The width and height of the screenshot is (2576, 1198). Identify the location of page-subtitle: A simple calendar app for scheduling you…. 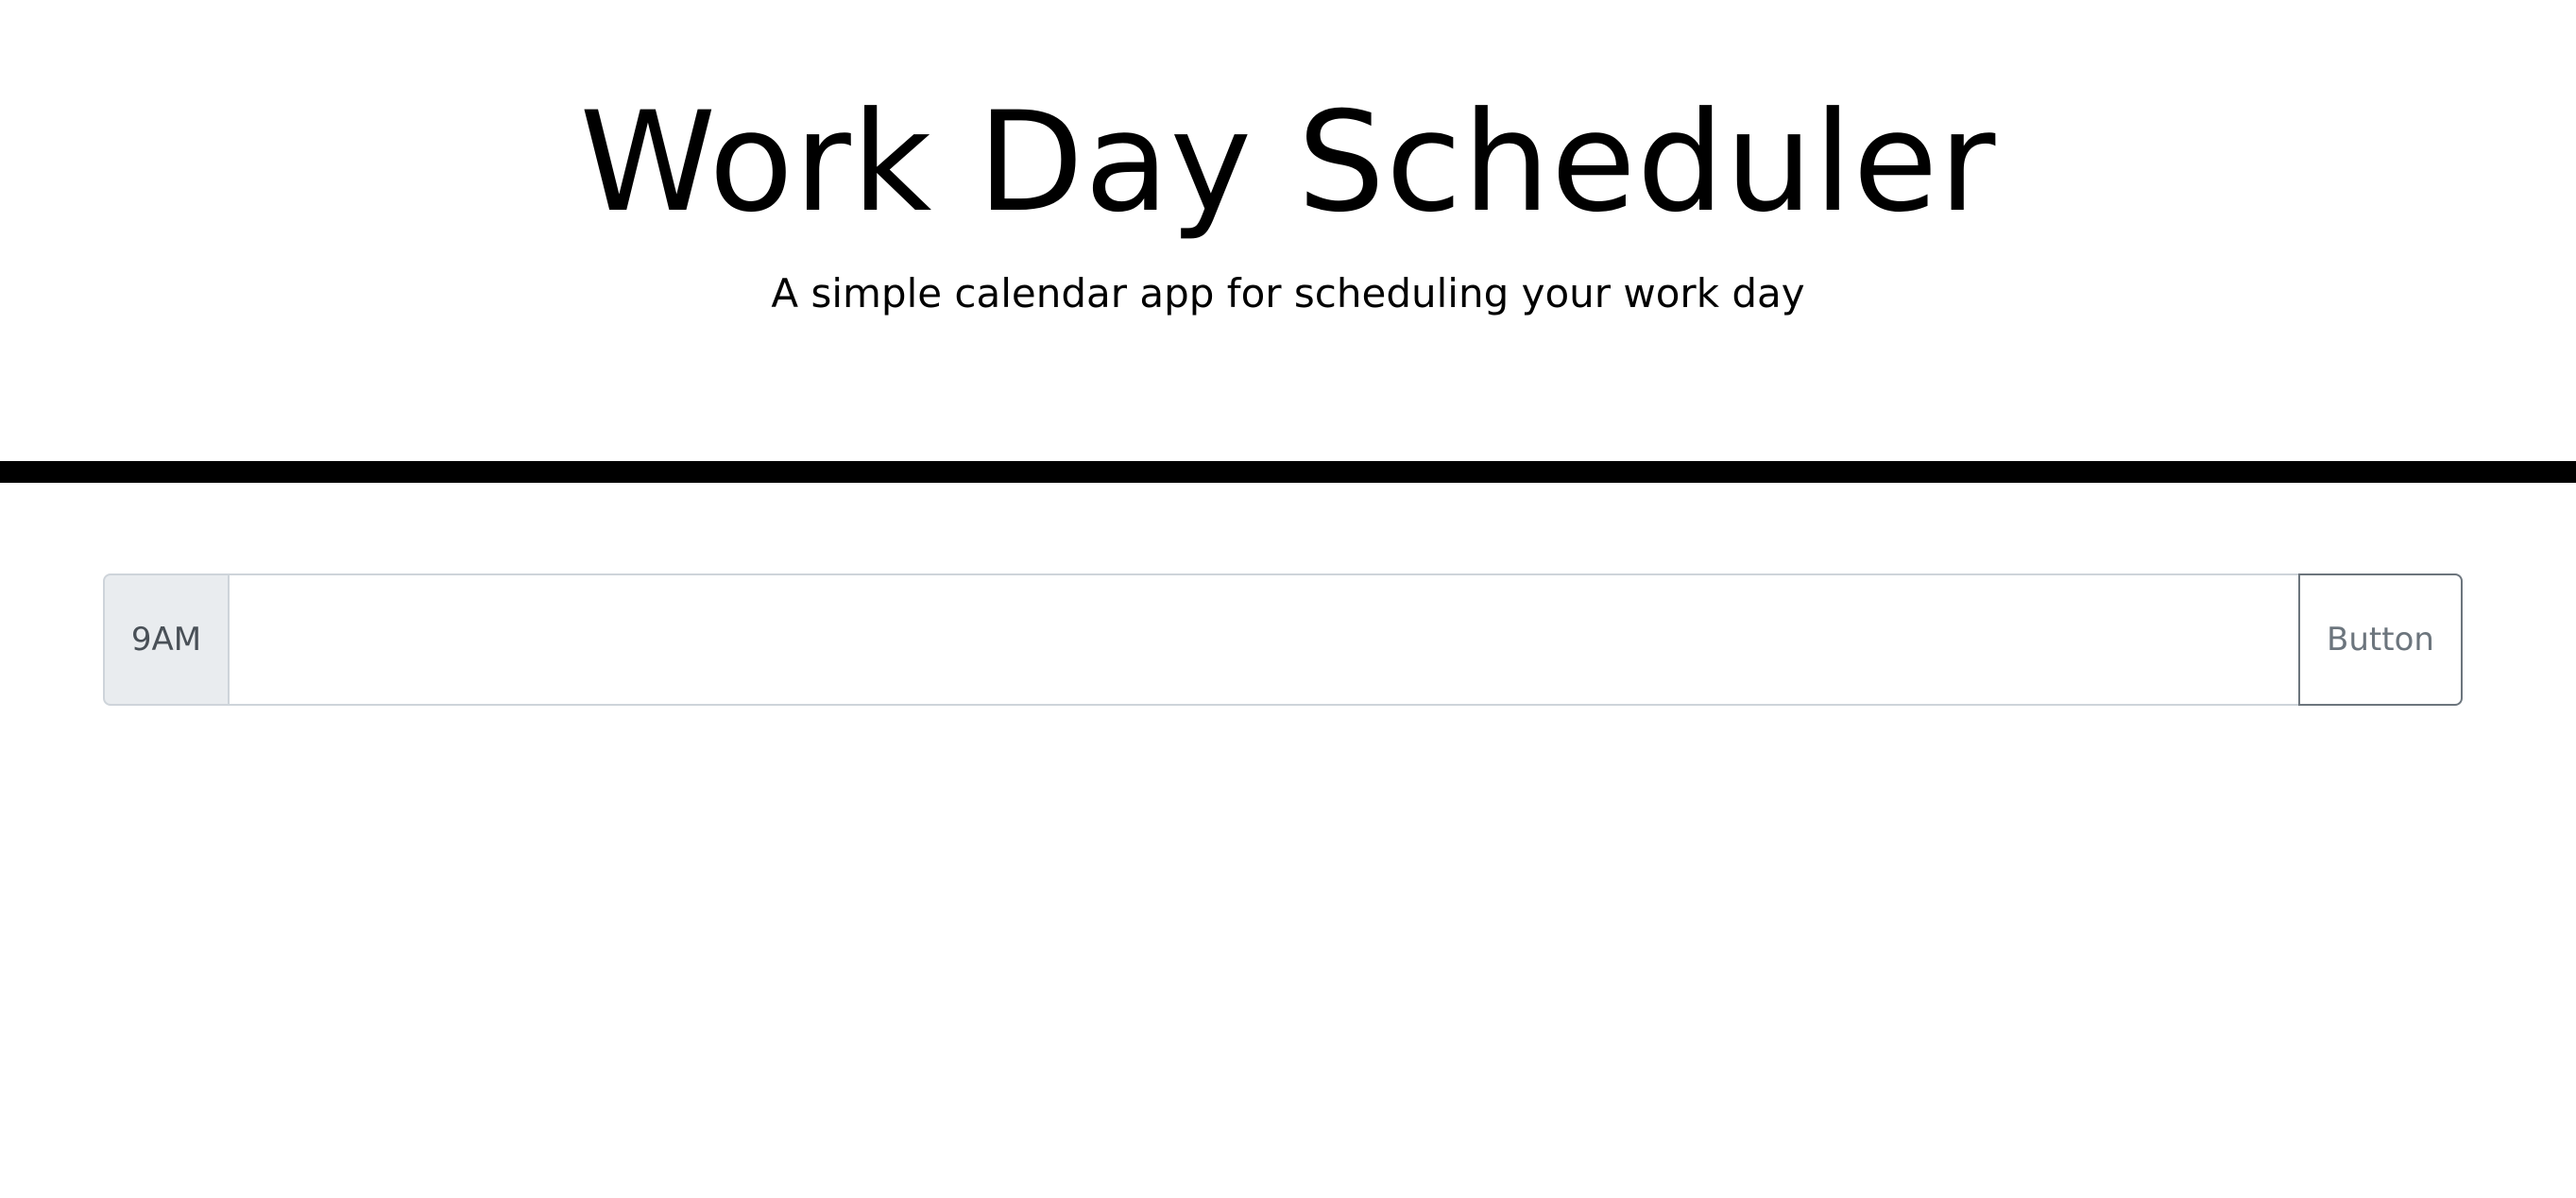
(1288, 293).